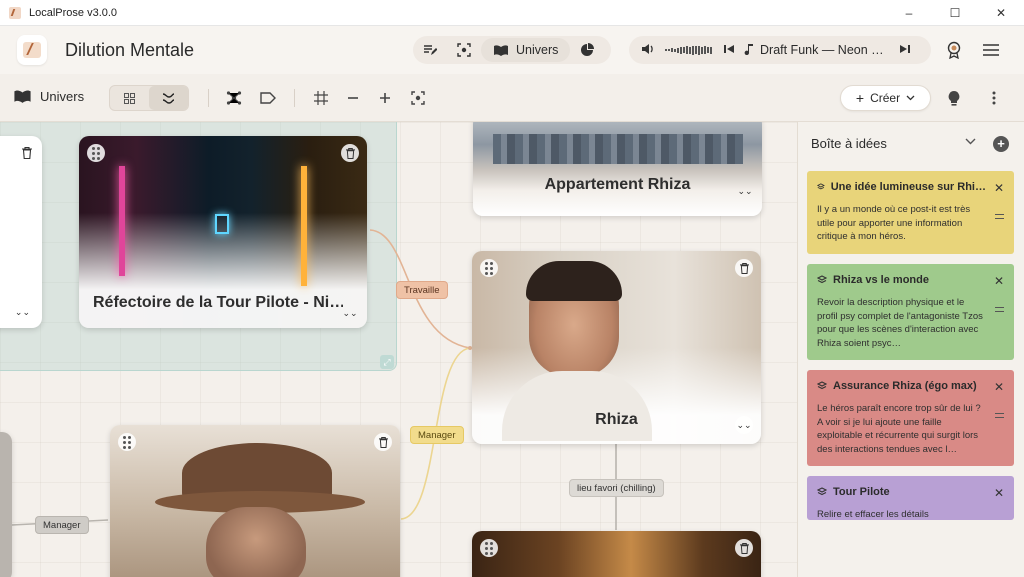 The image size is (1024, 577). Describe the element at coordinates (909, 13) in the screenshot. I see `minimize-button: –` at that location.